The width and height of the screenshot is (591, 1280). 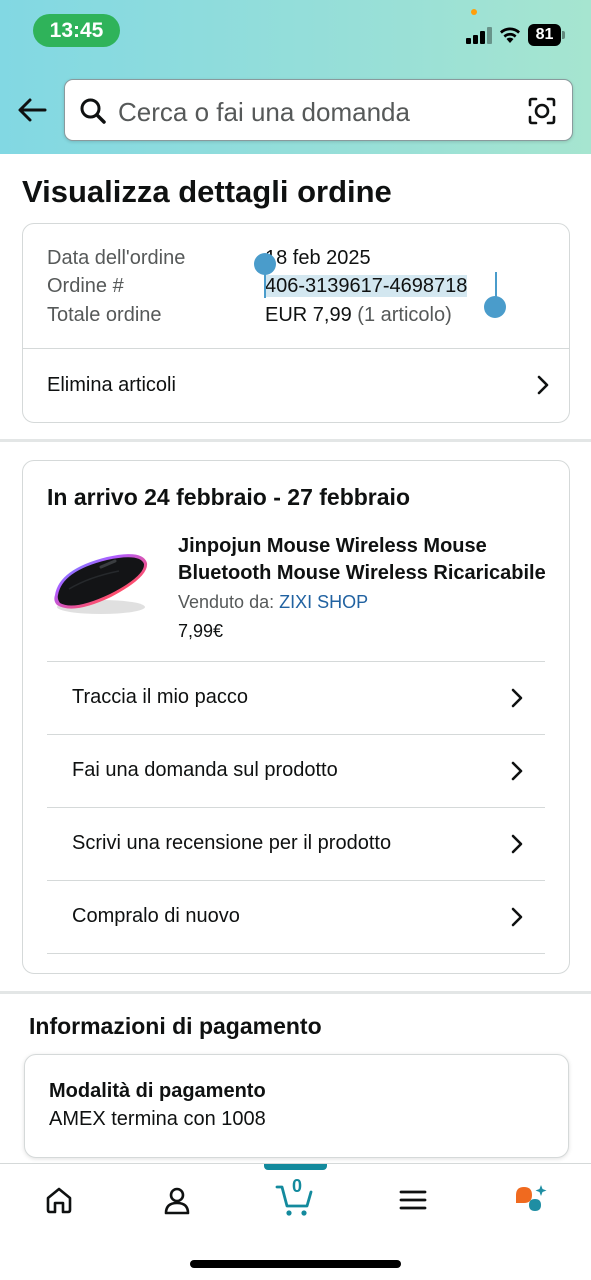 I want to click on tab-cart: 0, so click(x=295, y=1199).